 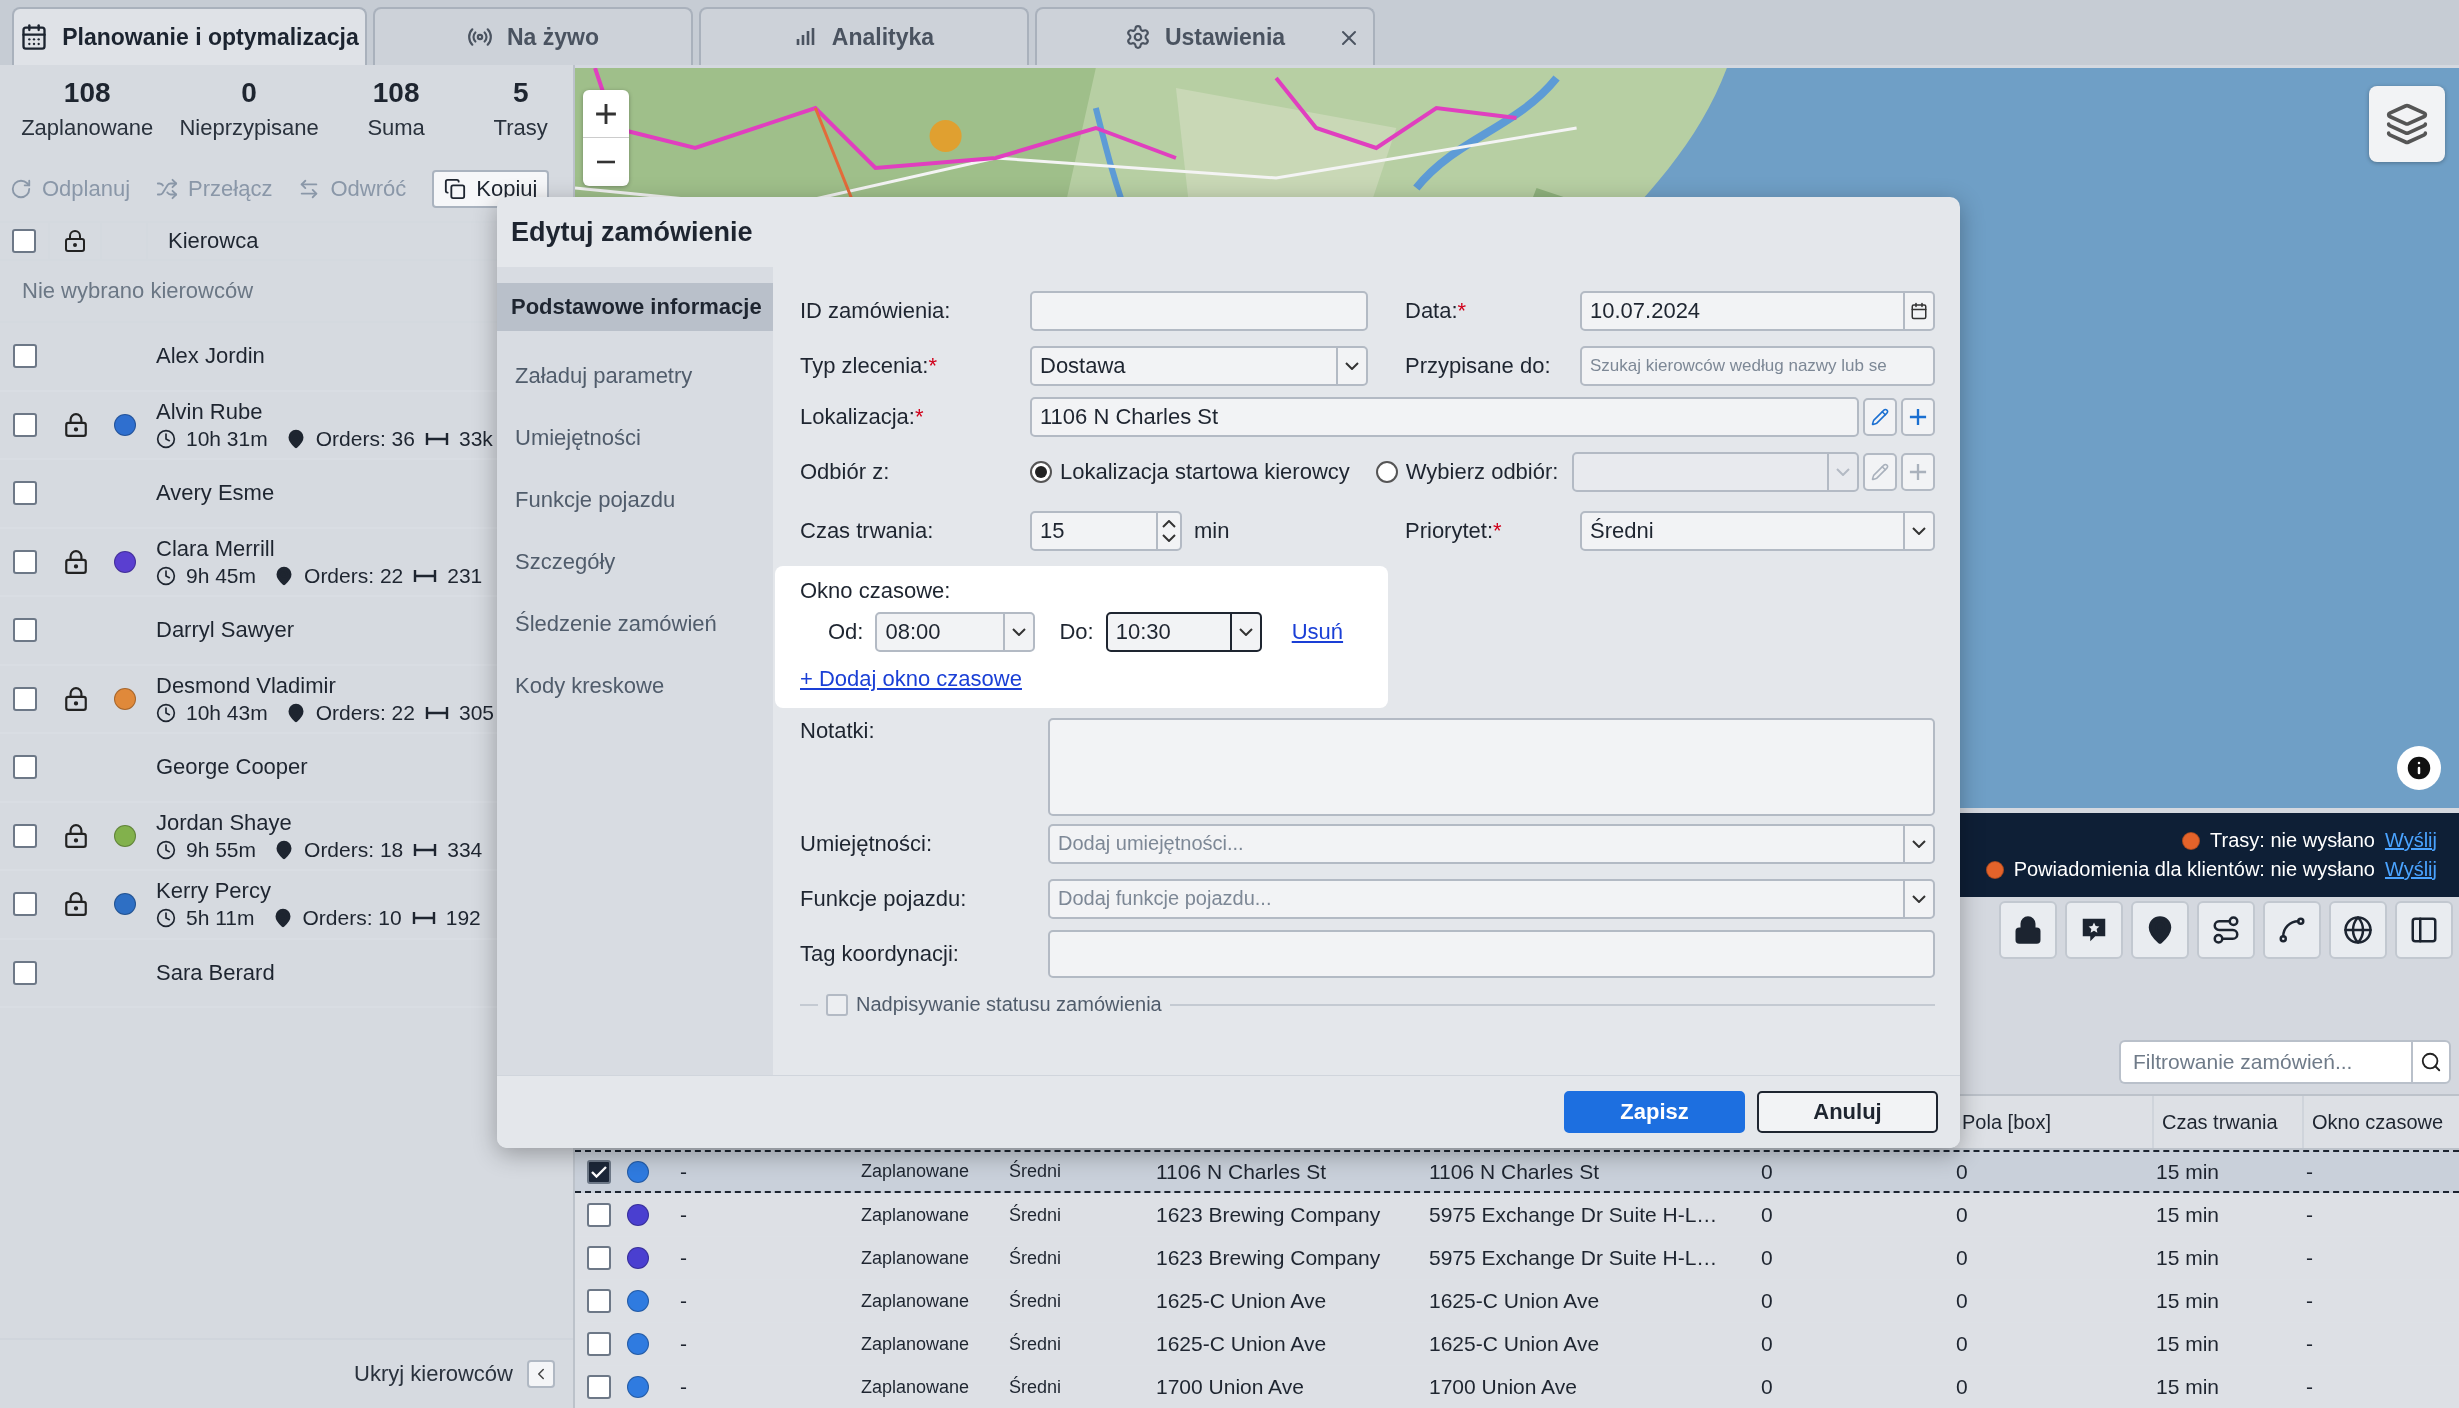 What do you see at coordinates (533, 36) in the screenshot?
I see `tab: Na żywo` at bounding box center [533, 36].